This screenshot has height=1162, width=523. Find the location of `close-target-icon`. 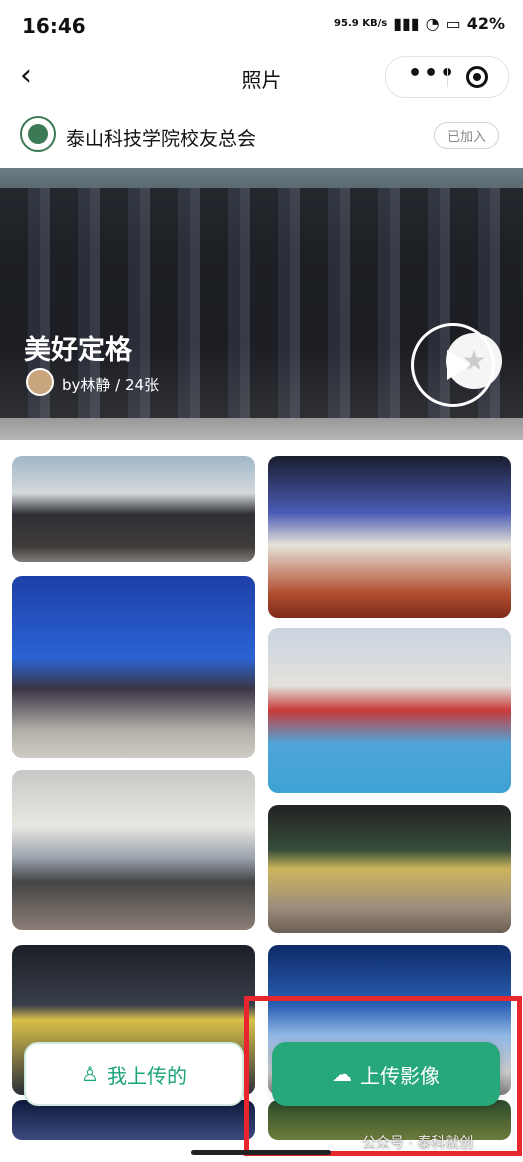

close-target-icon is located at coordinates (477, 77).